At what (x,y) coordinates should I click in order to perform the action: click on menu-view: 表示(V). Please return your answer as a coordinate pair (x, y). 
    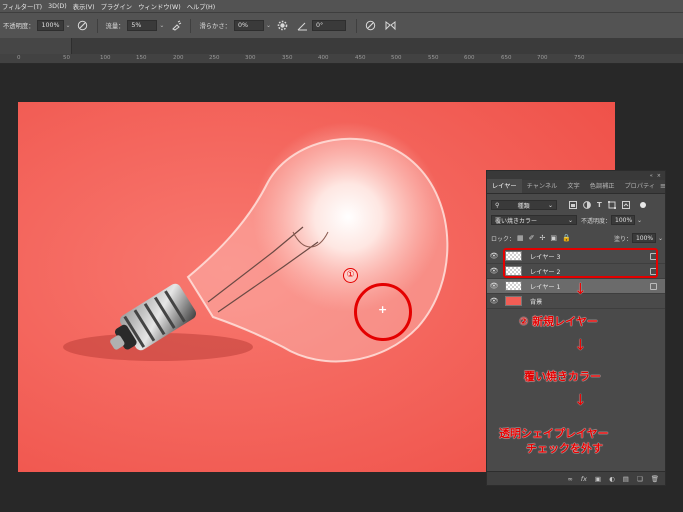
    Looking at the image, I should click on (84, 6).